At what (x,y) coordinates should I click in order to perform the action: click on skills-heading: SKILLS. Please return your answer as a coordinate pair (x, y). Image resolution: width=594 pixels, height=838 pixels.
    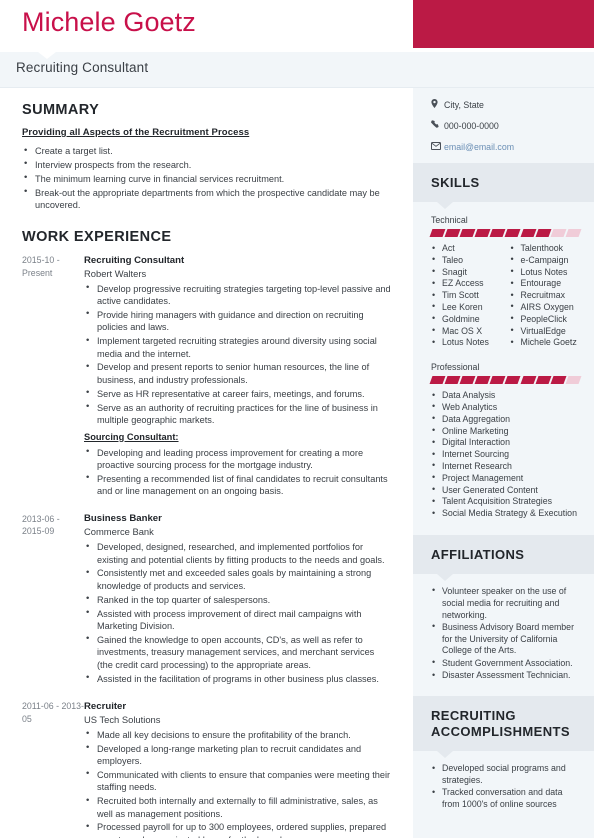
    Looking at the image, I should click on (455, 182).